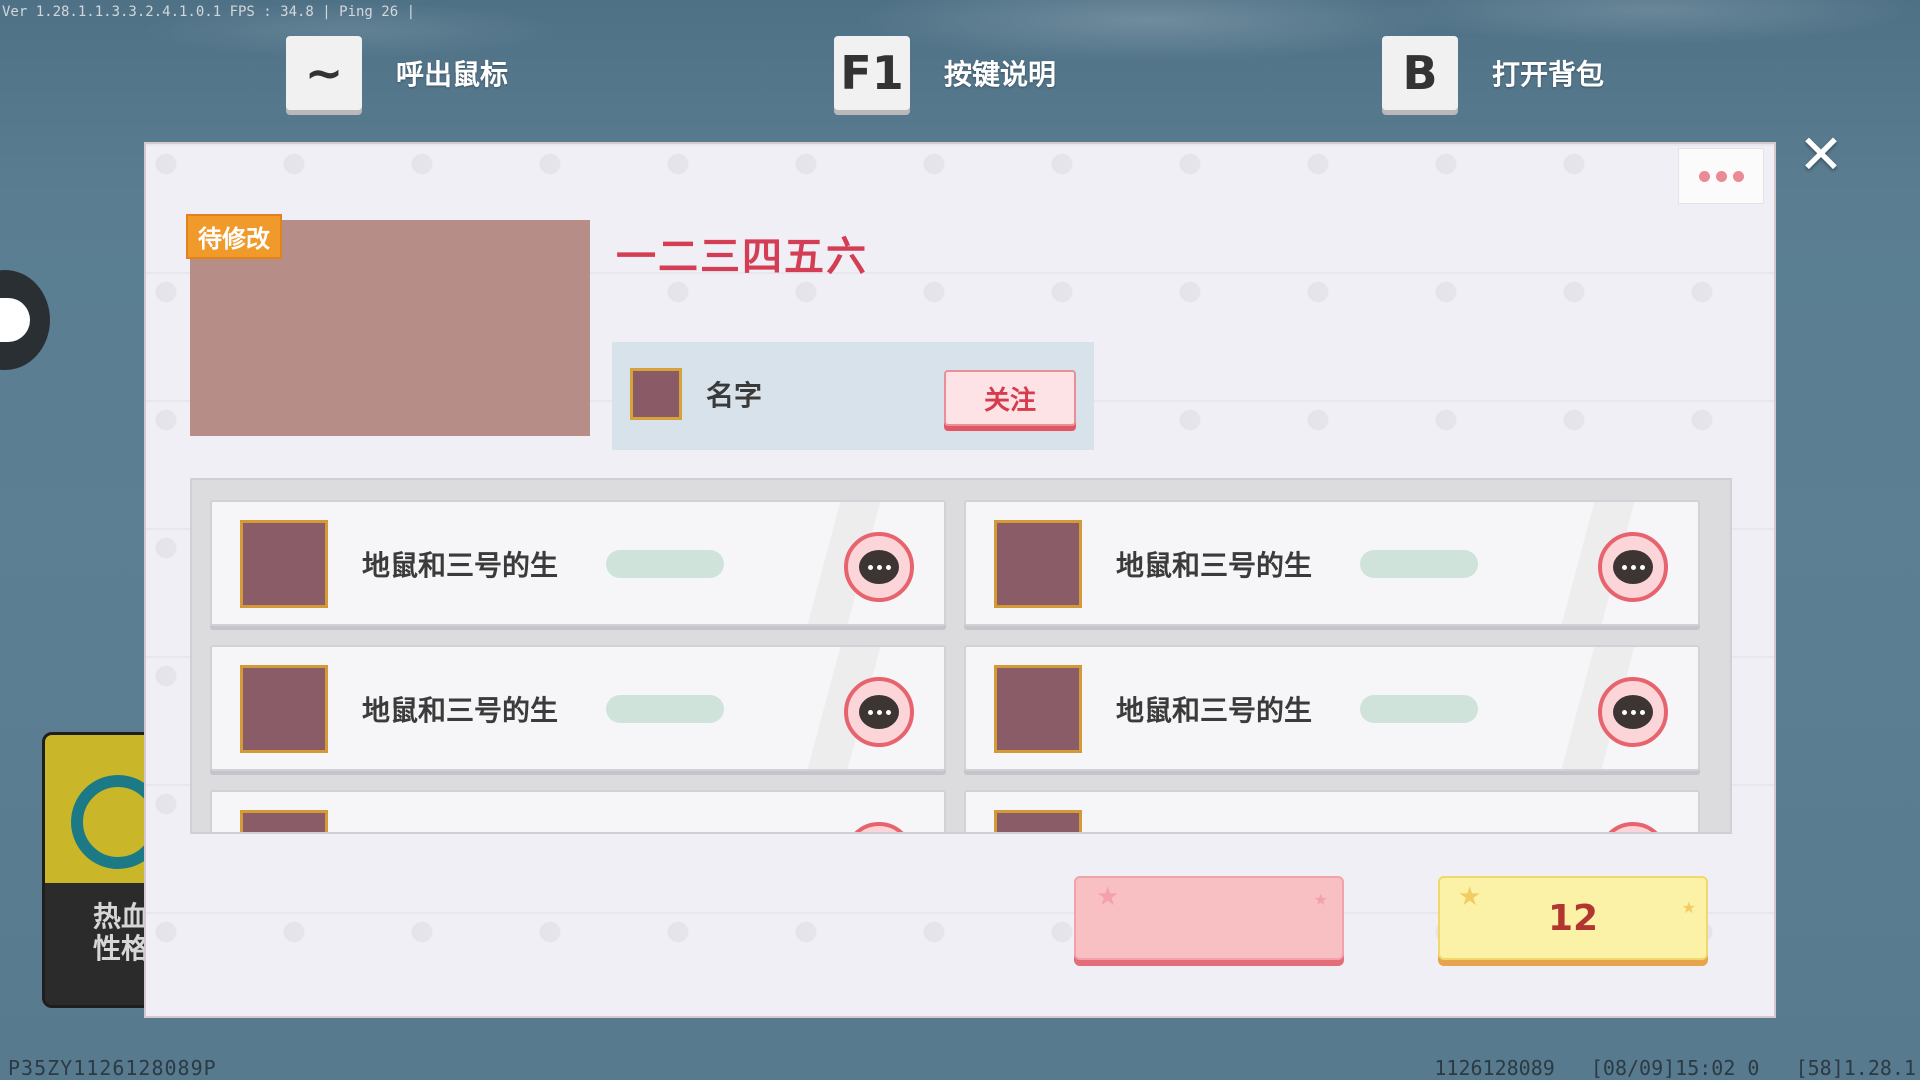 This screenshot has width=1920, height=1080. I want to click on key-tilde: ~, so click(324, 73).